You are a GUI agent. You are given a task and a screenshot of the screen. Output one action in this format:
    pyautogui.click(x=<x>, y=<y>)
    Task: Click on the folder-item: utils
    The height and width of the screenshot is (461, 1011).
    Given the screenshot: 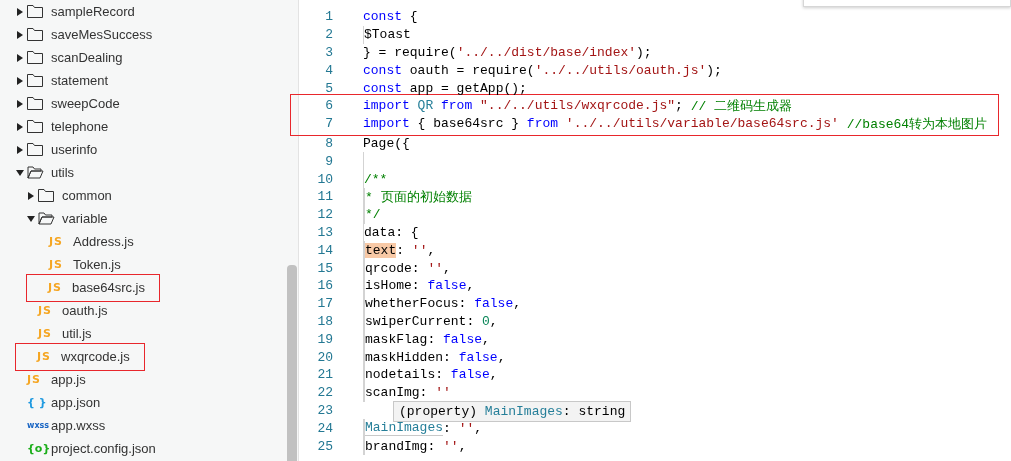 What is the action you would take?
    pyautogui.click(x=63, y=172)
    